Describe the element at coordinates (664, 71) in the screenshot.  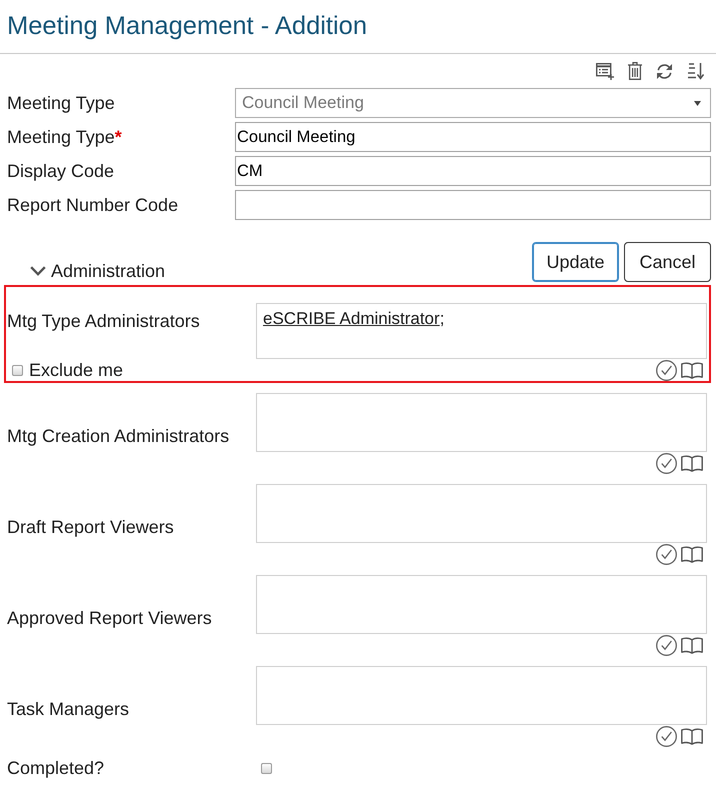
I see `refresh-icon` at that location.